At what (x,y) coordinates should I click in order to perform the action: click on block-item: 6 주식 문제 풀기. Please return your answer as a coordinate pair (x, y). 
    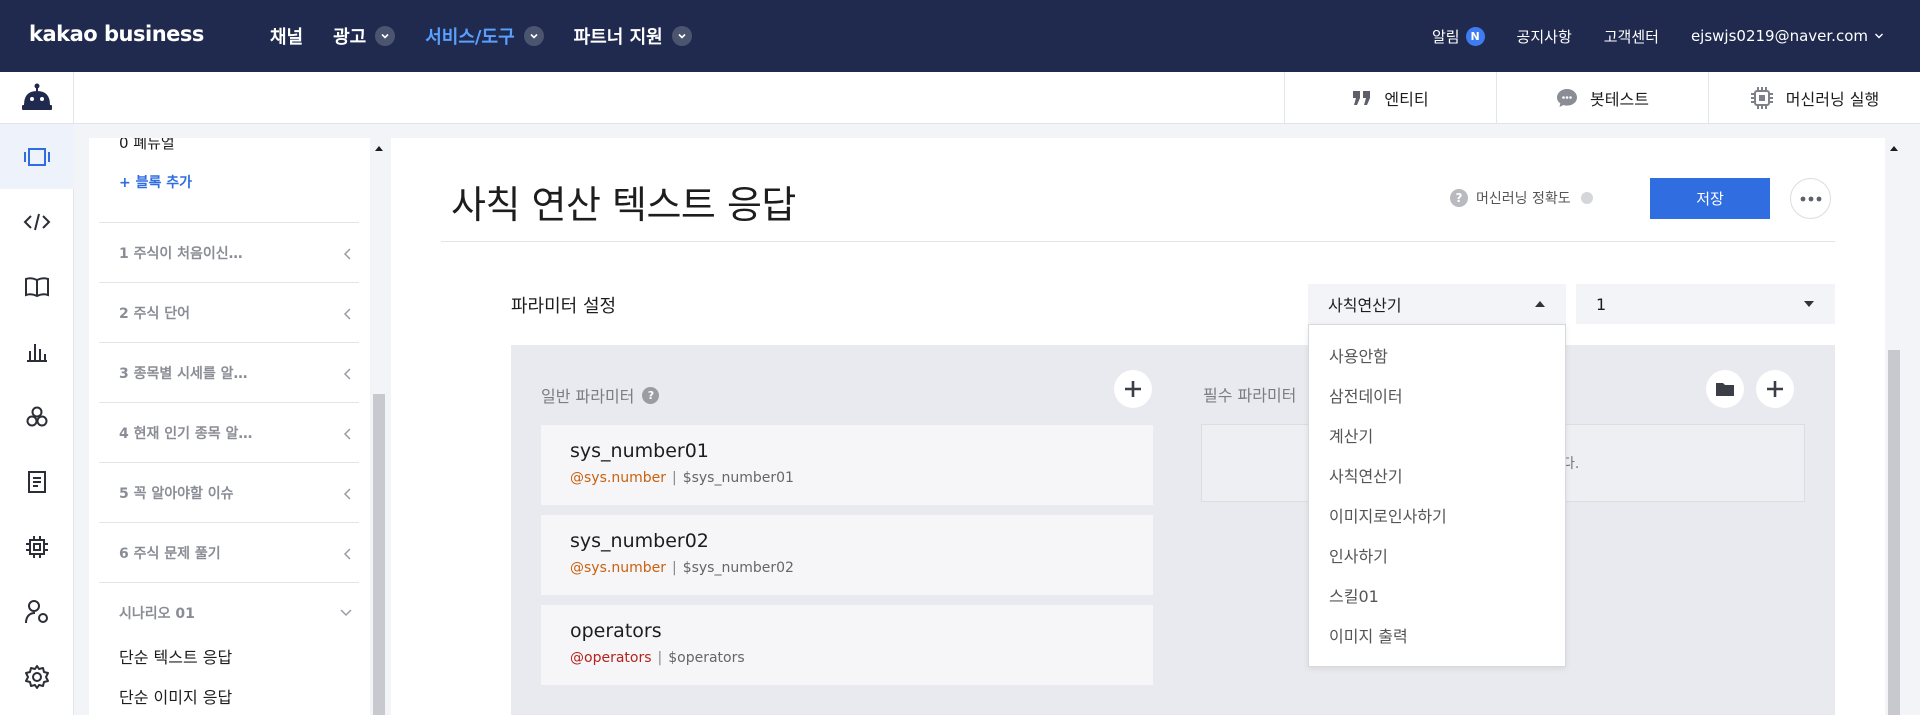
    Looking at the image, I should click on (229, 552).